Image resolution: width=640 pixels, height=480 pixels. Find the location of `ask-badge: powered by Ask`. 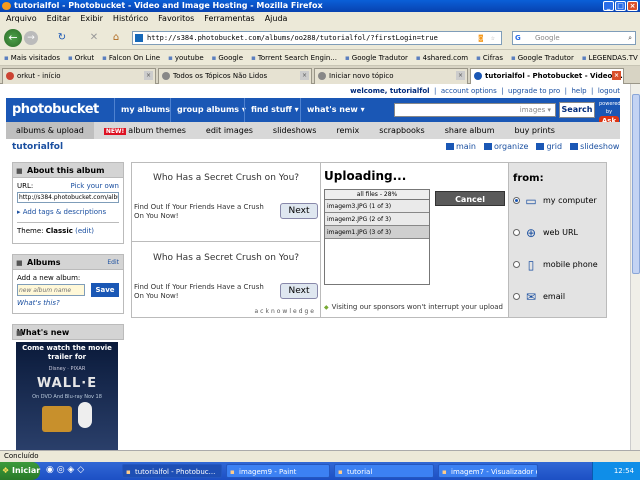

ask-badge: powered by Ask is located at coordinates (610, 113).